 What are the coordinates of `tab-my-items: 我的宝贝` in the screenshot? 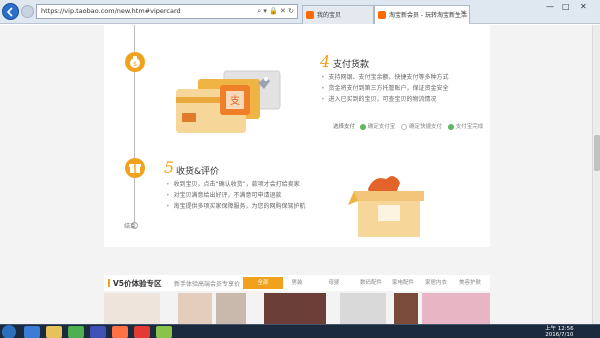 It's located at (338, 14).